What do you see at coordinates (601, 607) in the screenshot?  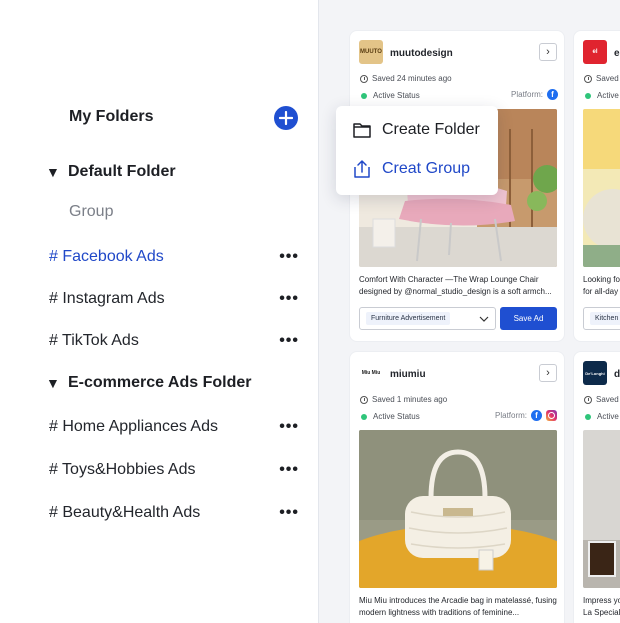 I see `ad-description: Impress yo La Special` at bounding box center [601, 607].